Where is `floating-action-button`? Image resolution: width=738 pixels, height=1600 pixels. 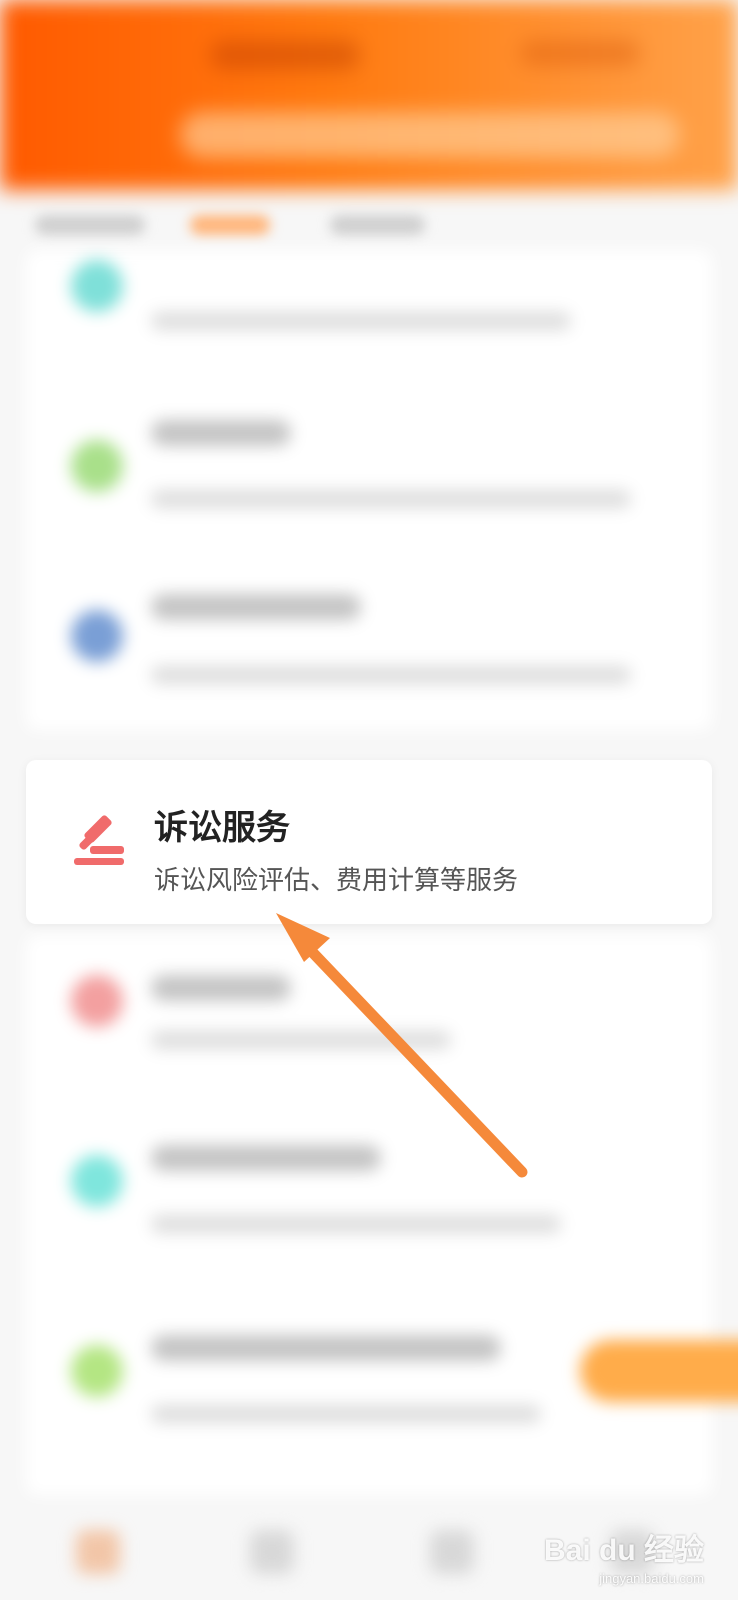 floating-action-button is located at coordinates (659, 1371).